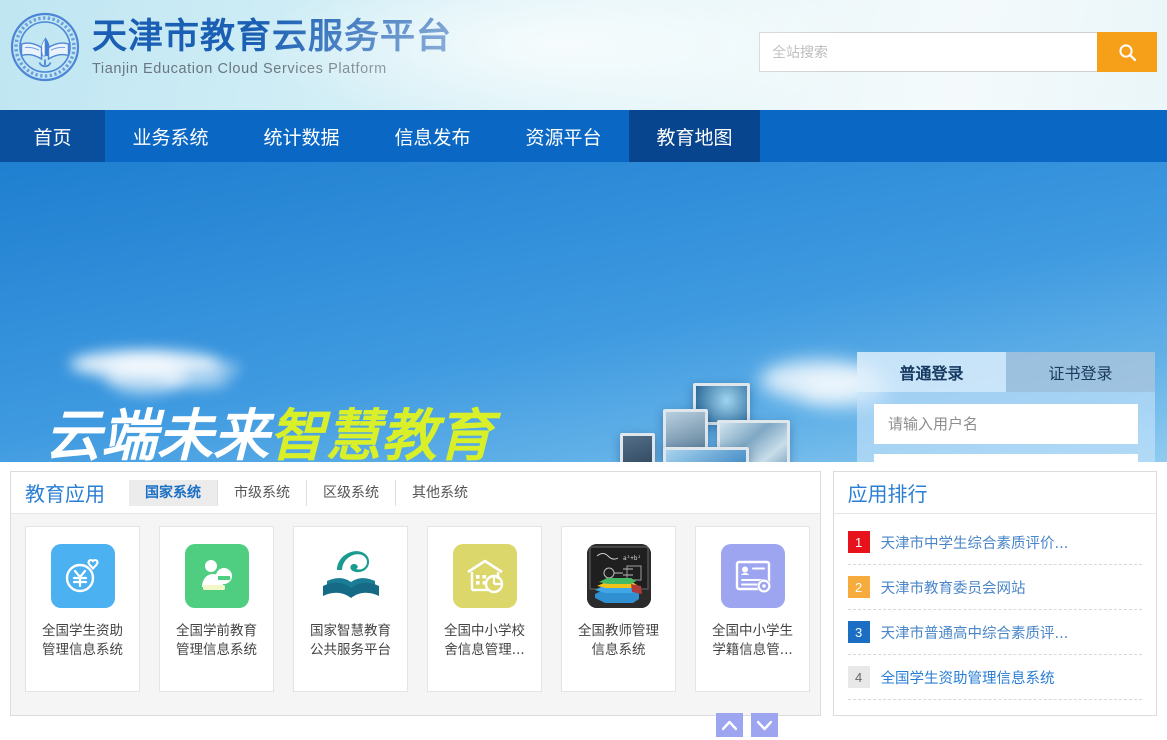 This screenshot has width=1167, height=740. Describe the element at coordinates (82, 609) in the screenshot. I see `app-card-student-aid: 全国学生资助 管理信息系统` at that location.